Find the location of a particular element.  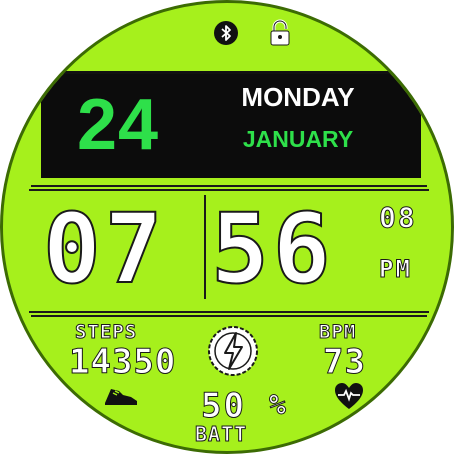

steps-label: STEPS is located at coordinates (106, 332).